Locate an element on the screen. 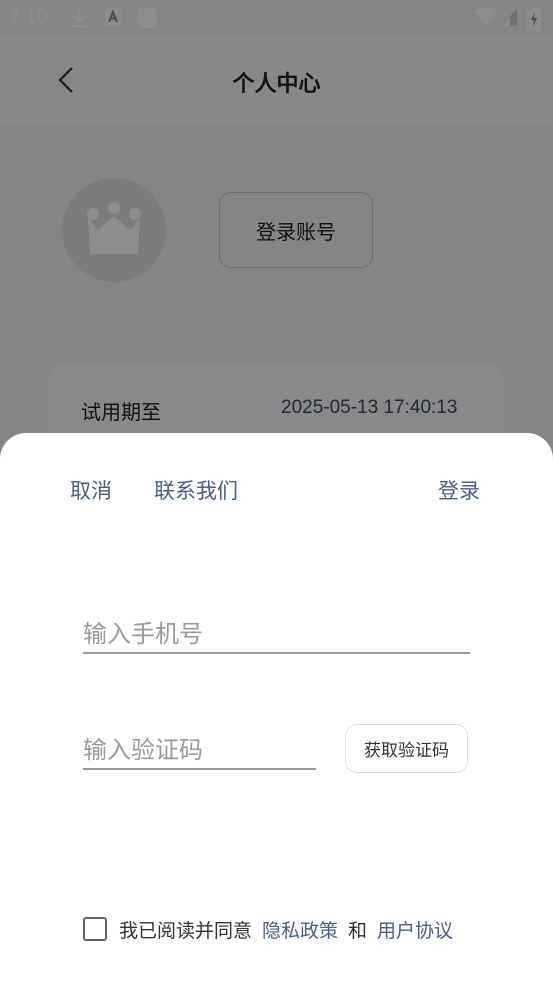 The width and height of the screenshot is (553, 984). privacy-policy-link: 隐私政策 is located at coordinates (300, 929).